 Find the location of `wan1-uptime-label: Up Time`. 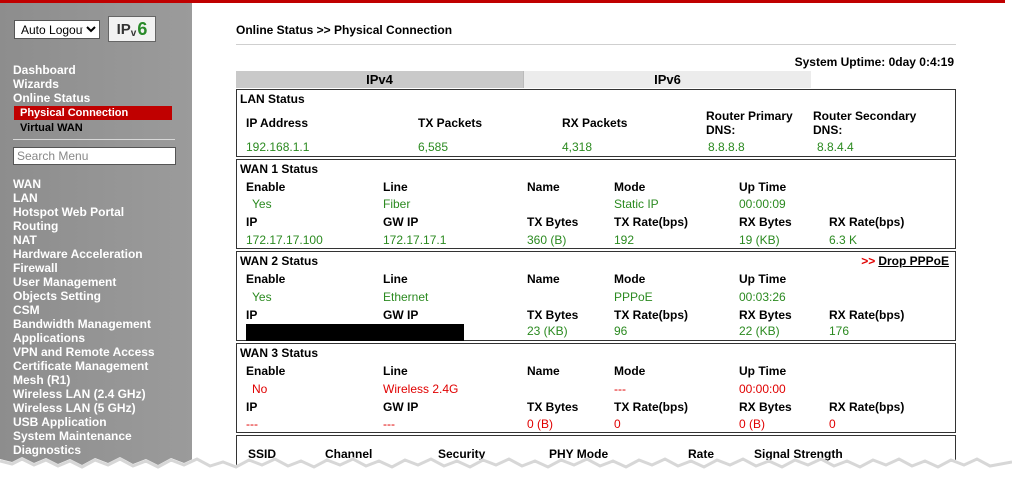

wan1-uptime-label: Up Time is located at coordinates (763, 187).